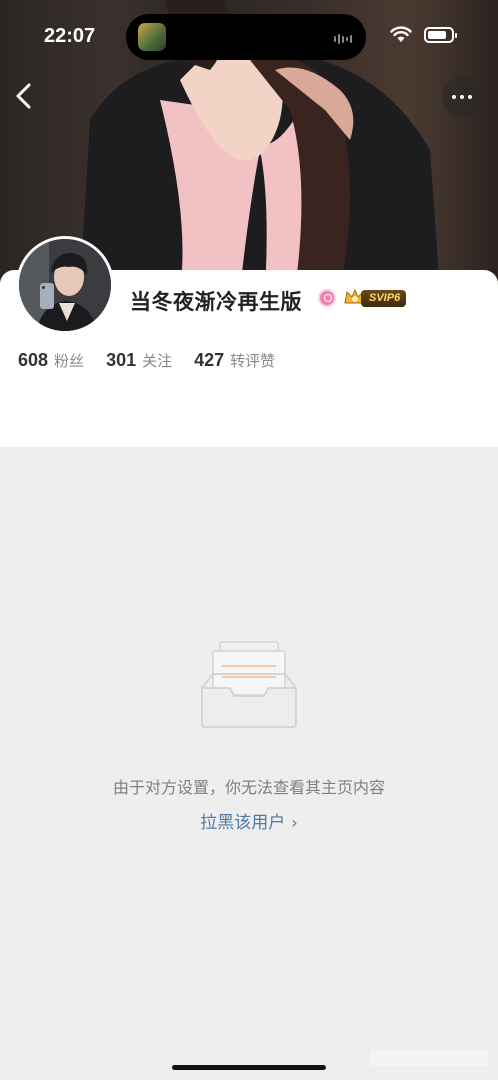  What do you see at coordinates (209, 360) in the screenshot?
I see `stat-count: 427` at bounding box center [209, 360].